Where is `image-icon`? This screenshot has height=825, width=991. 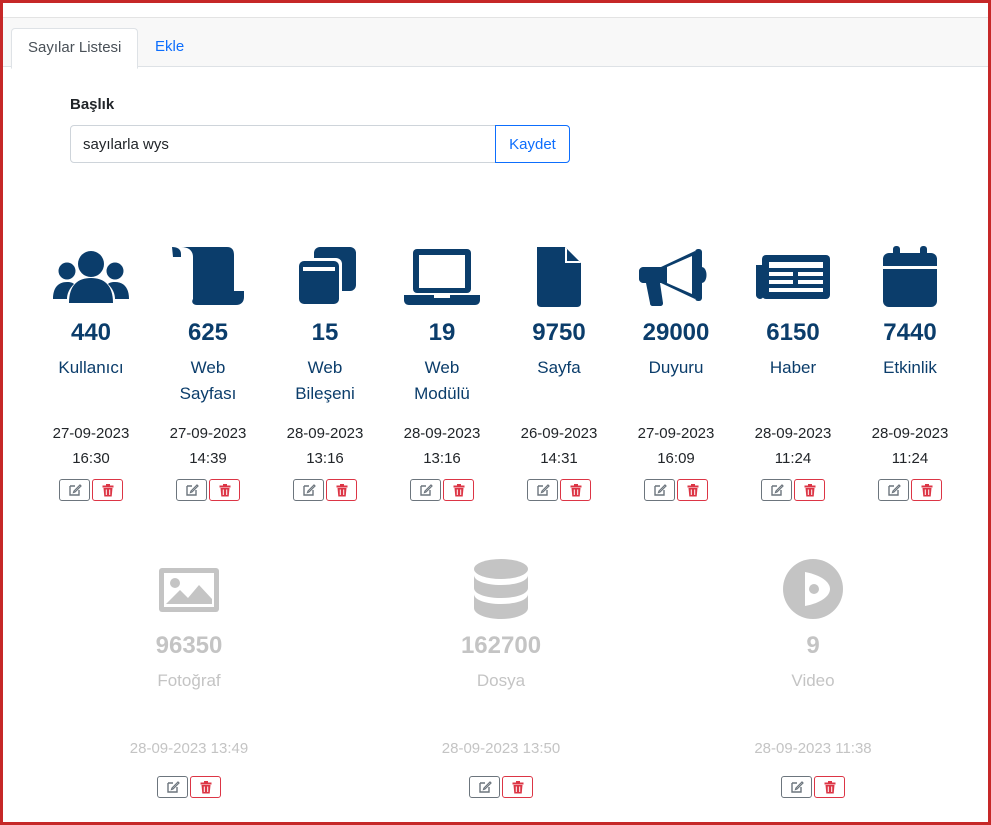
image-icon is located at coordinates (189, 590).